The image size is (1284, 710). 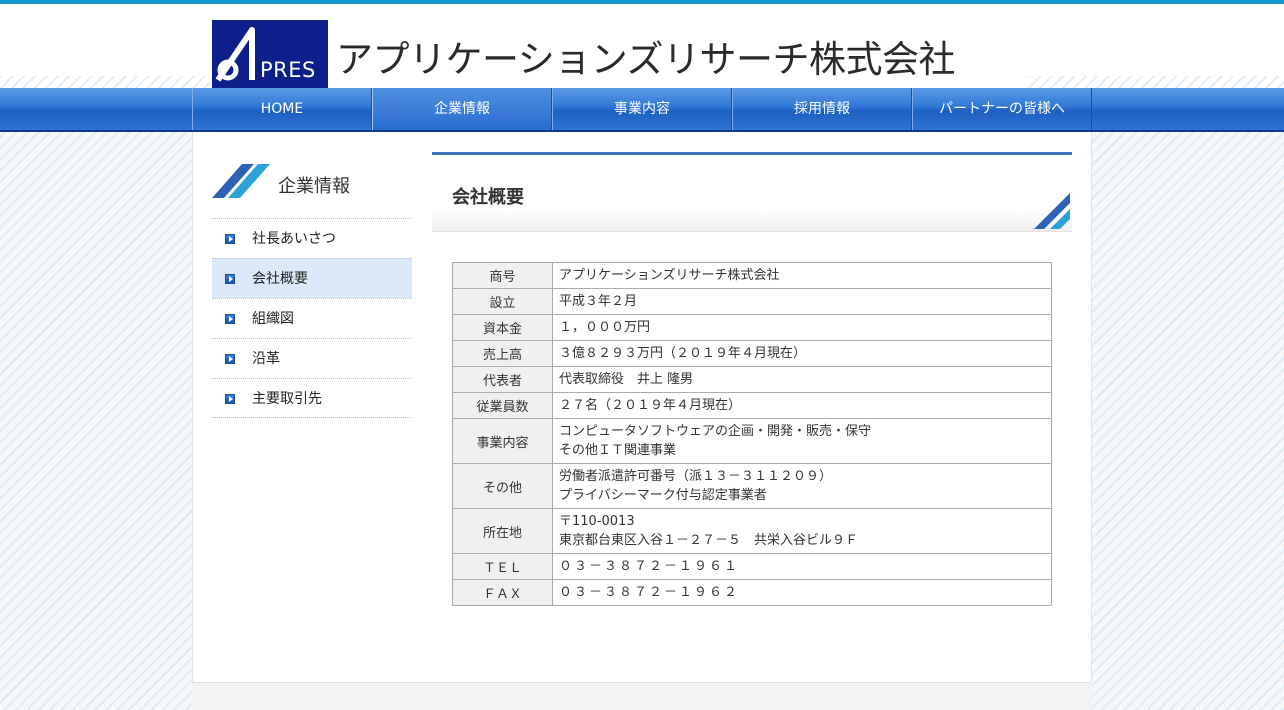 What do you see at coordinates (709, 540) in the screenshot?
I see `row-value-line: 東京都台東区入谷１－２７－５ 共栄入谷ビル９Ｆ` at bounding box center [709, 540].